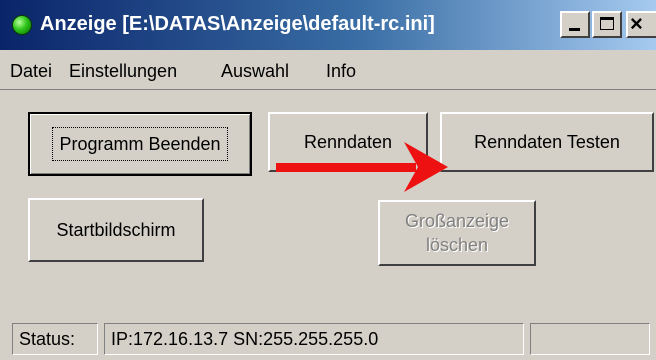  I want to click on maximize-icon, so click(607, 23).